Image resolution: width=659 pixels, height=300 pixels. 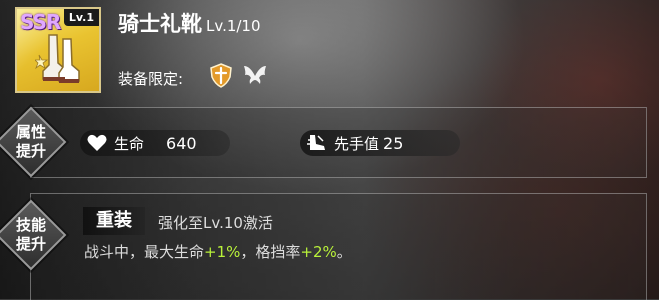 I want to click on card-level-badge: Lv.1, so click(x=81, y=17).